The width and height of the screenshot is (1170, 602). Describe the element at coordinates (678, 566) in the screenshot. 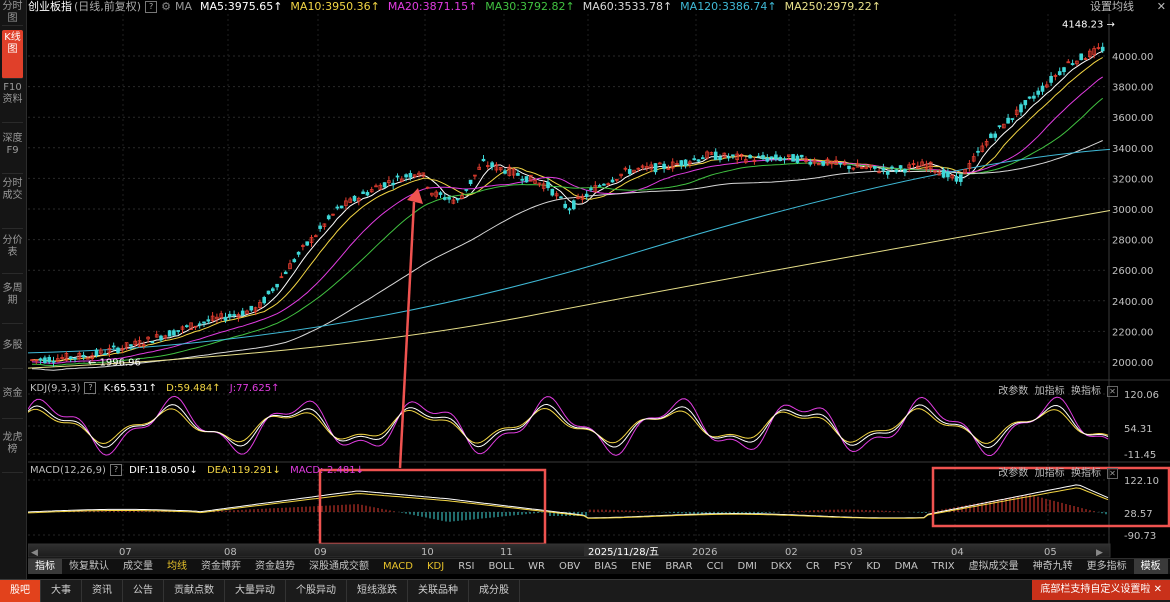

I see `indicator-tab-15: BRAR` at that location.